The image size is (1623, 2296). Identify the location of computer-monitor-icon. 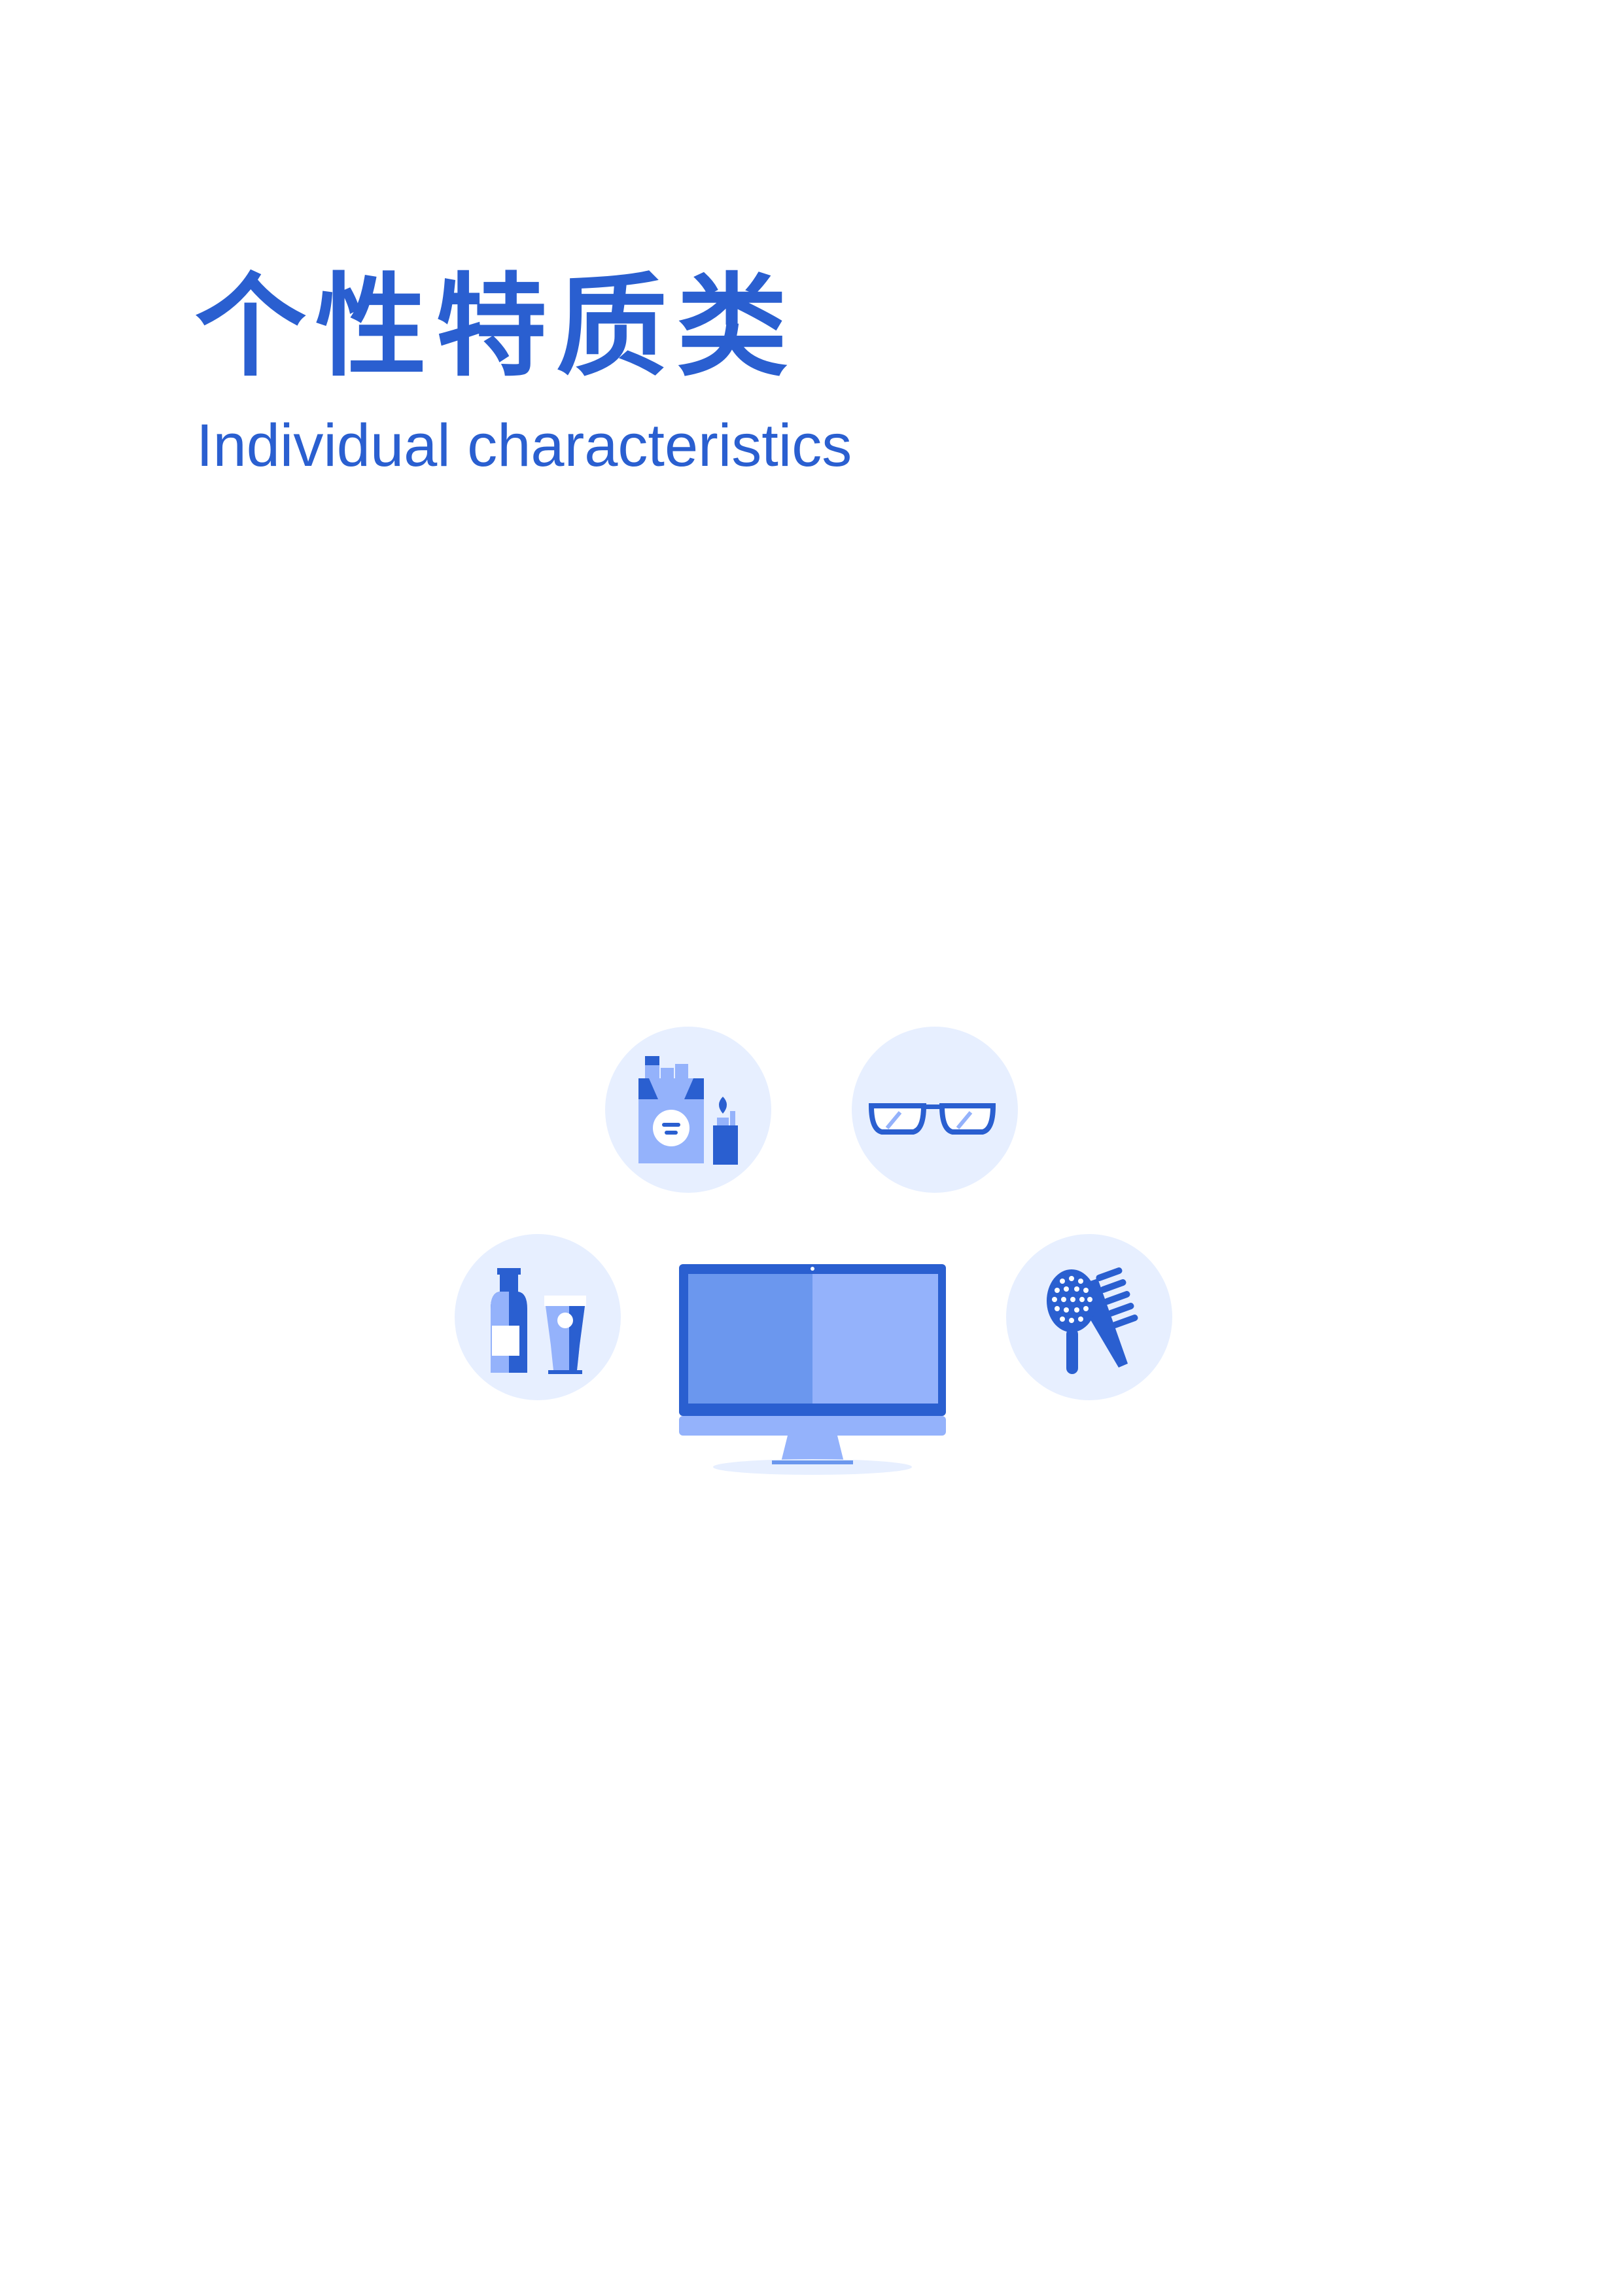
(813, 1370).